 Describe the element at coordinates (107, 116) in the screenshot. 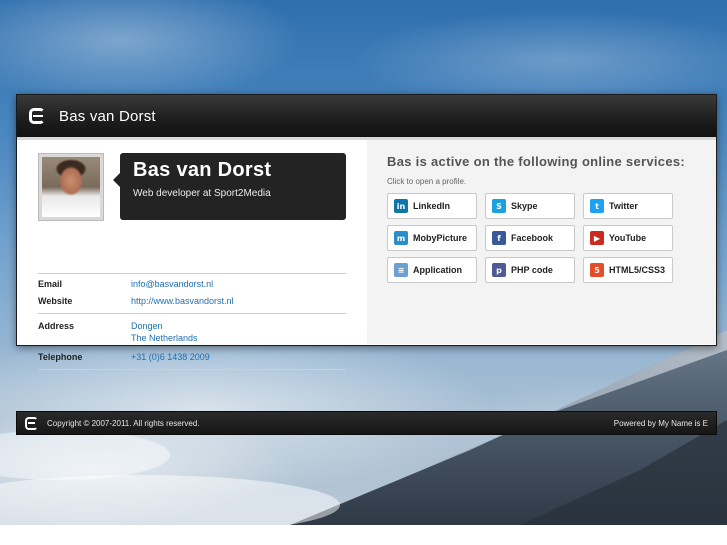

I see `header-title: Bas van Dorst` at that location.